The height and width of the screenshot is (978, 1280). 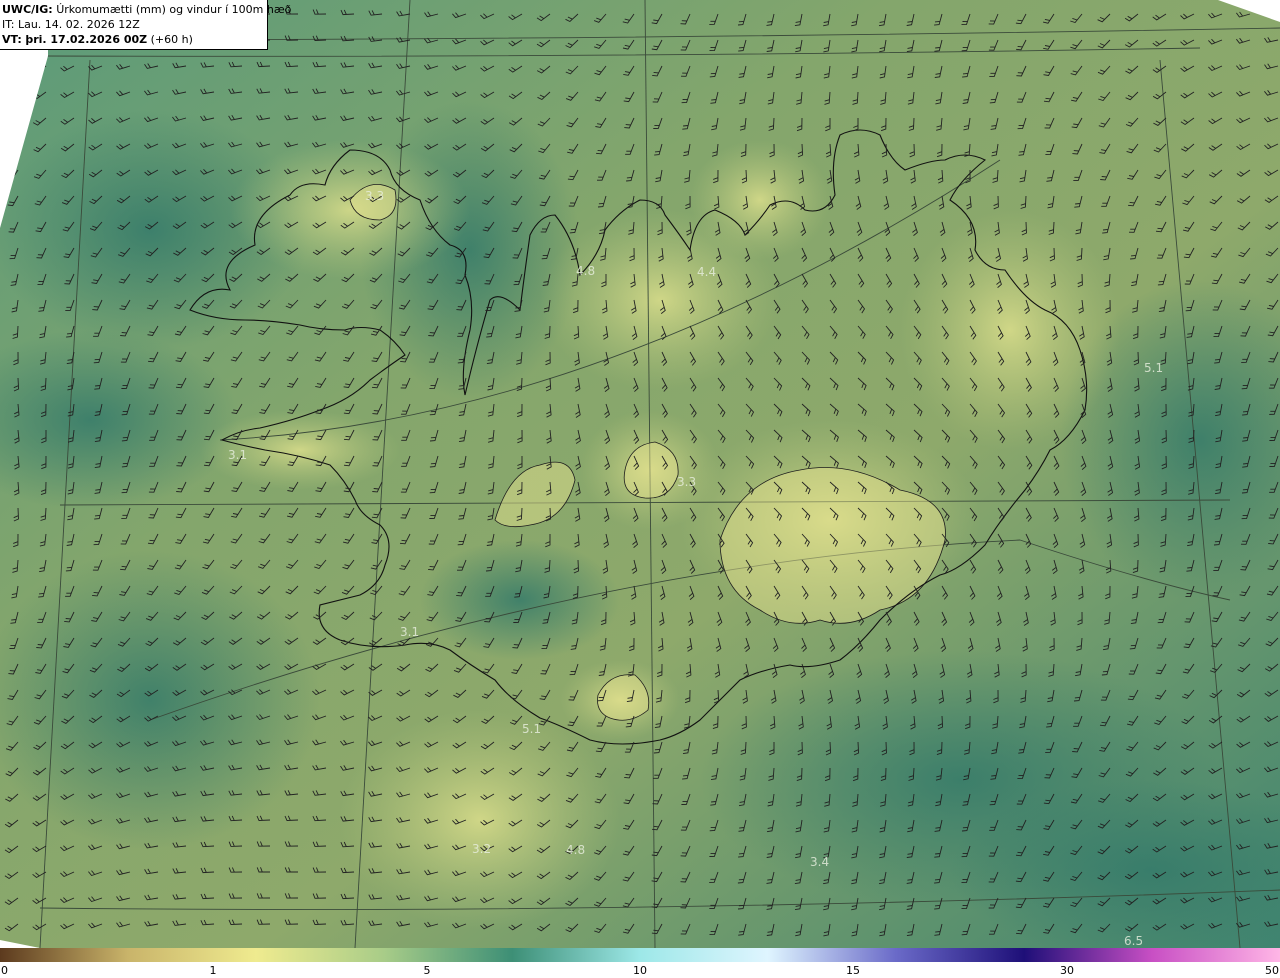 I want to click on legend-tick: 15, so click(x=853, y=970).